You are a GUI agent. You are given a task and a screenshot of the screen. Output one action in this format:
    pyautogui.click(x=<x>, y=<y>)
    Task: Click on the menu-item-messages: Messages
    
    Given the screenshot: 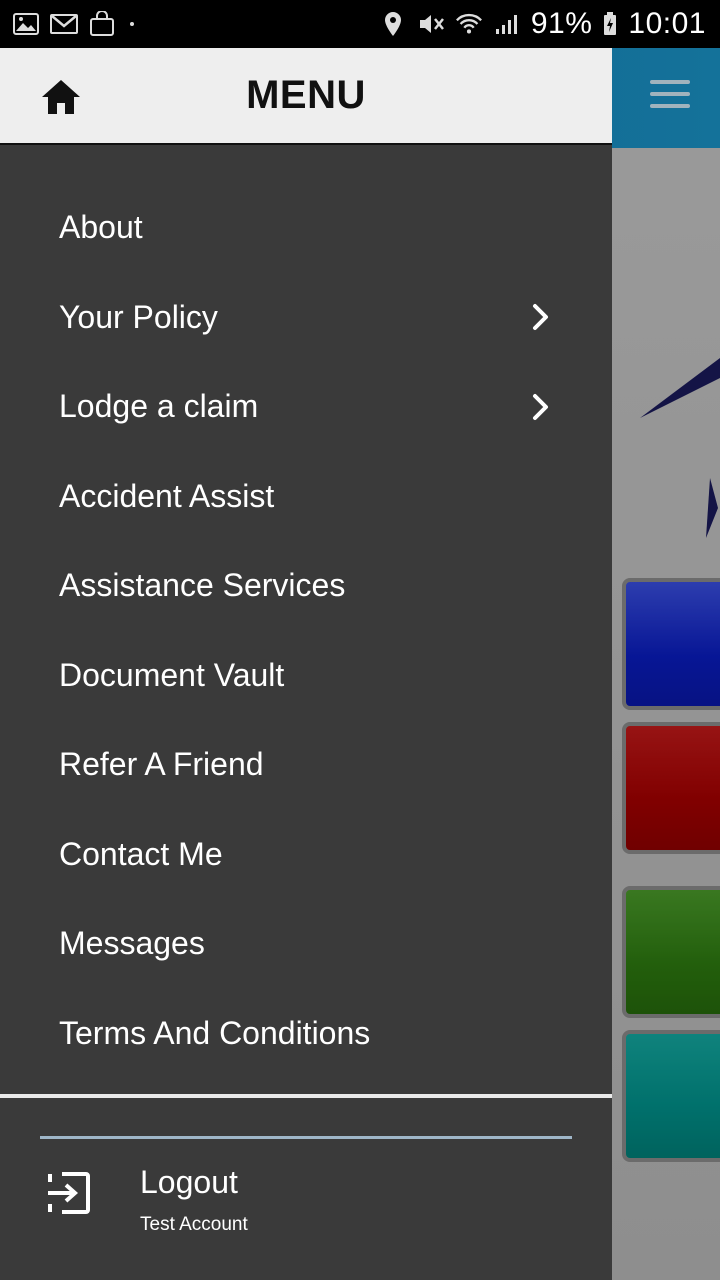 What is the action you would take?
    pyautogui.click(x=306, y=944)
    